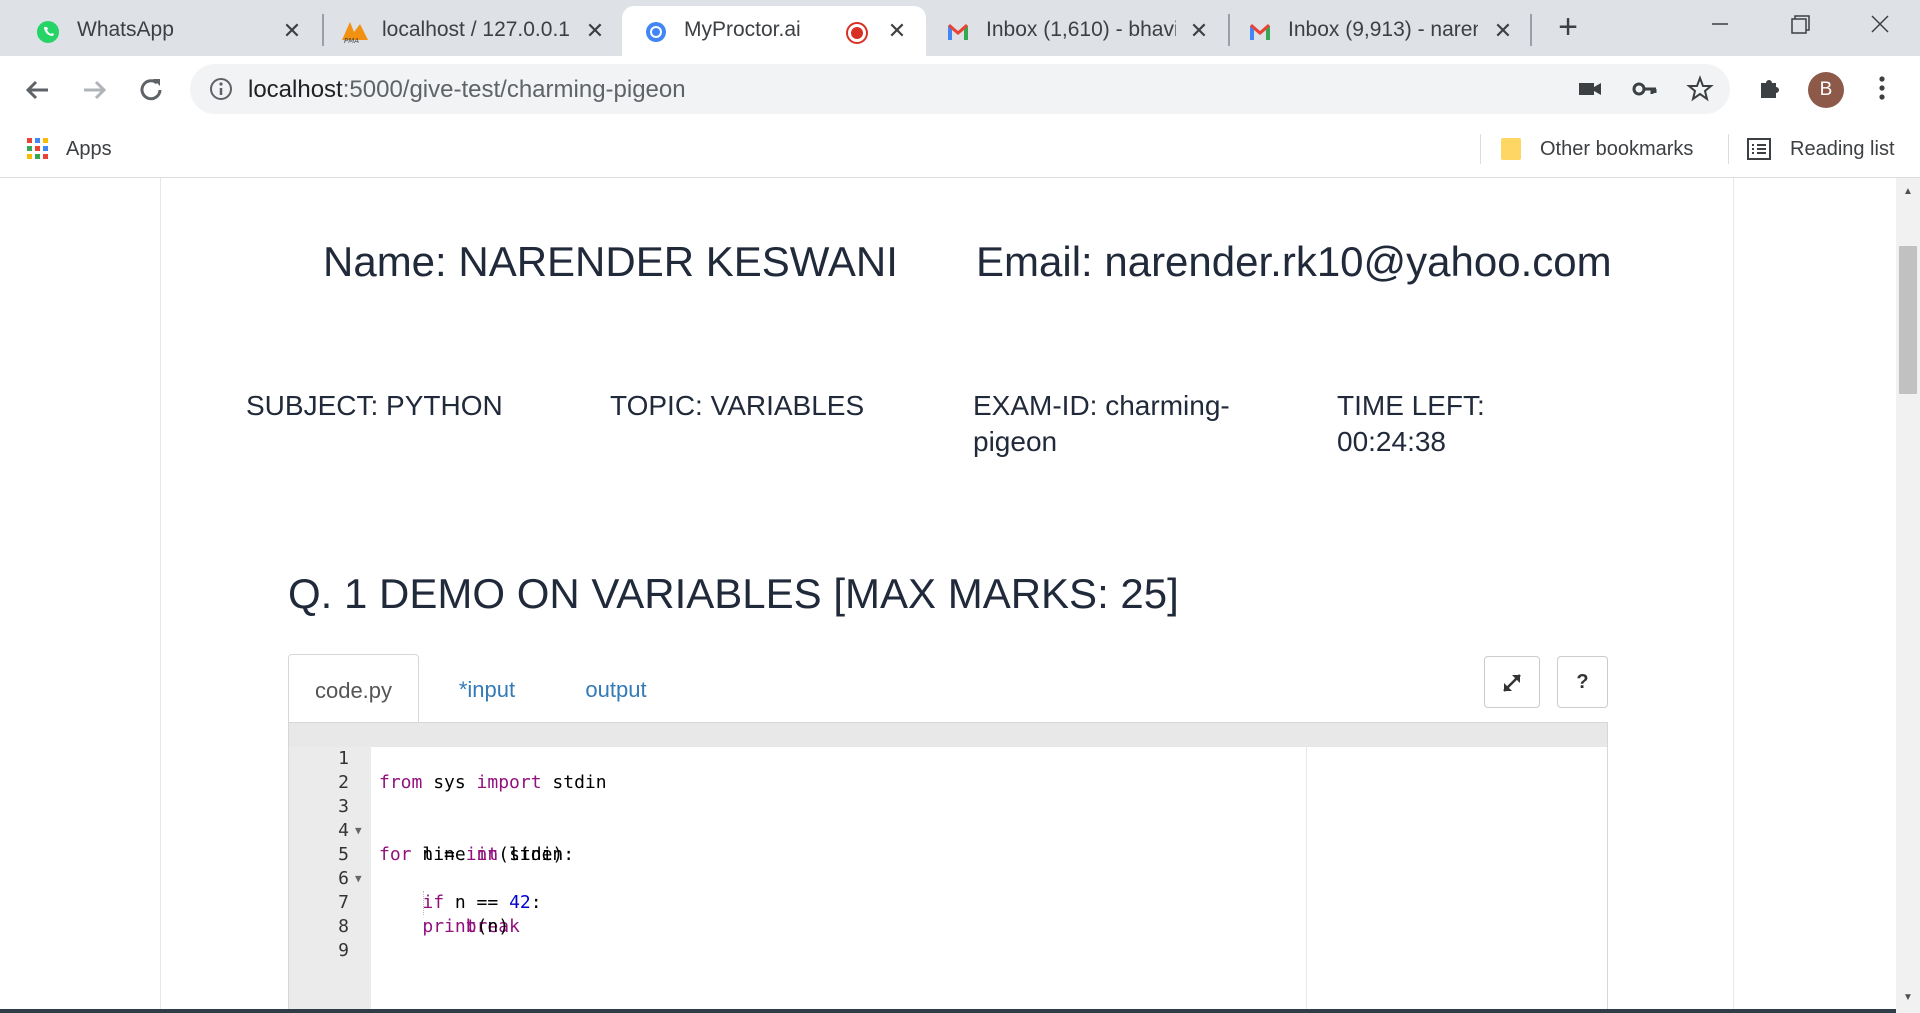  What do you see at coordinates (1081, 29) in the screenshot?
I see `tab-title: Inbox (1,610) - bhavi` at bounding box center [1081, 29].